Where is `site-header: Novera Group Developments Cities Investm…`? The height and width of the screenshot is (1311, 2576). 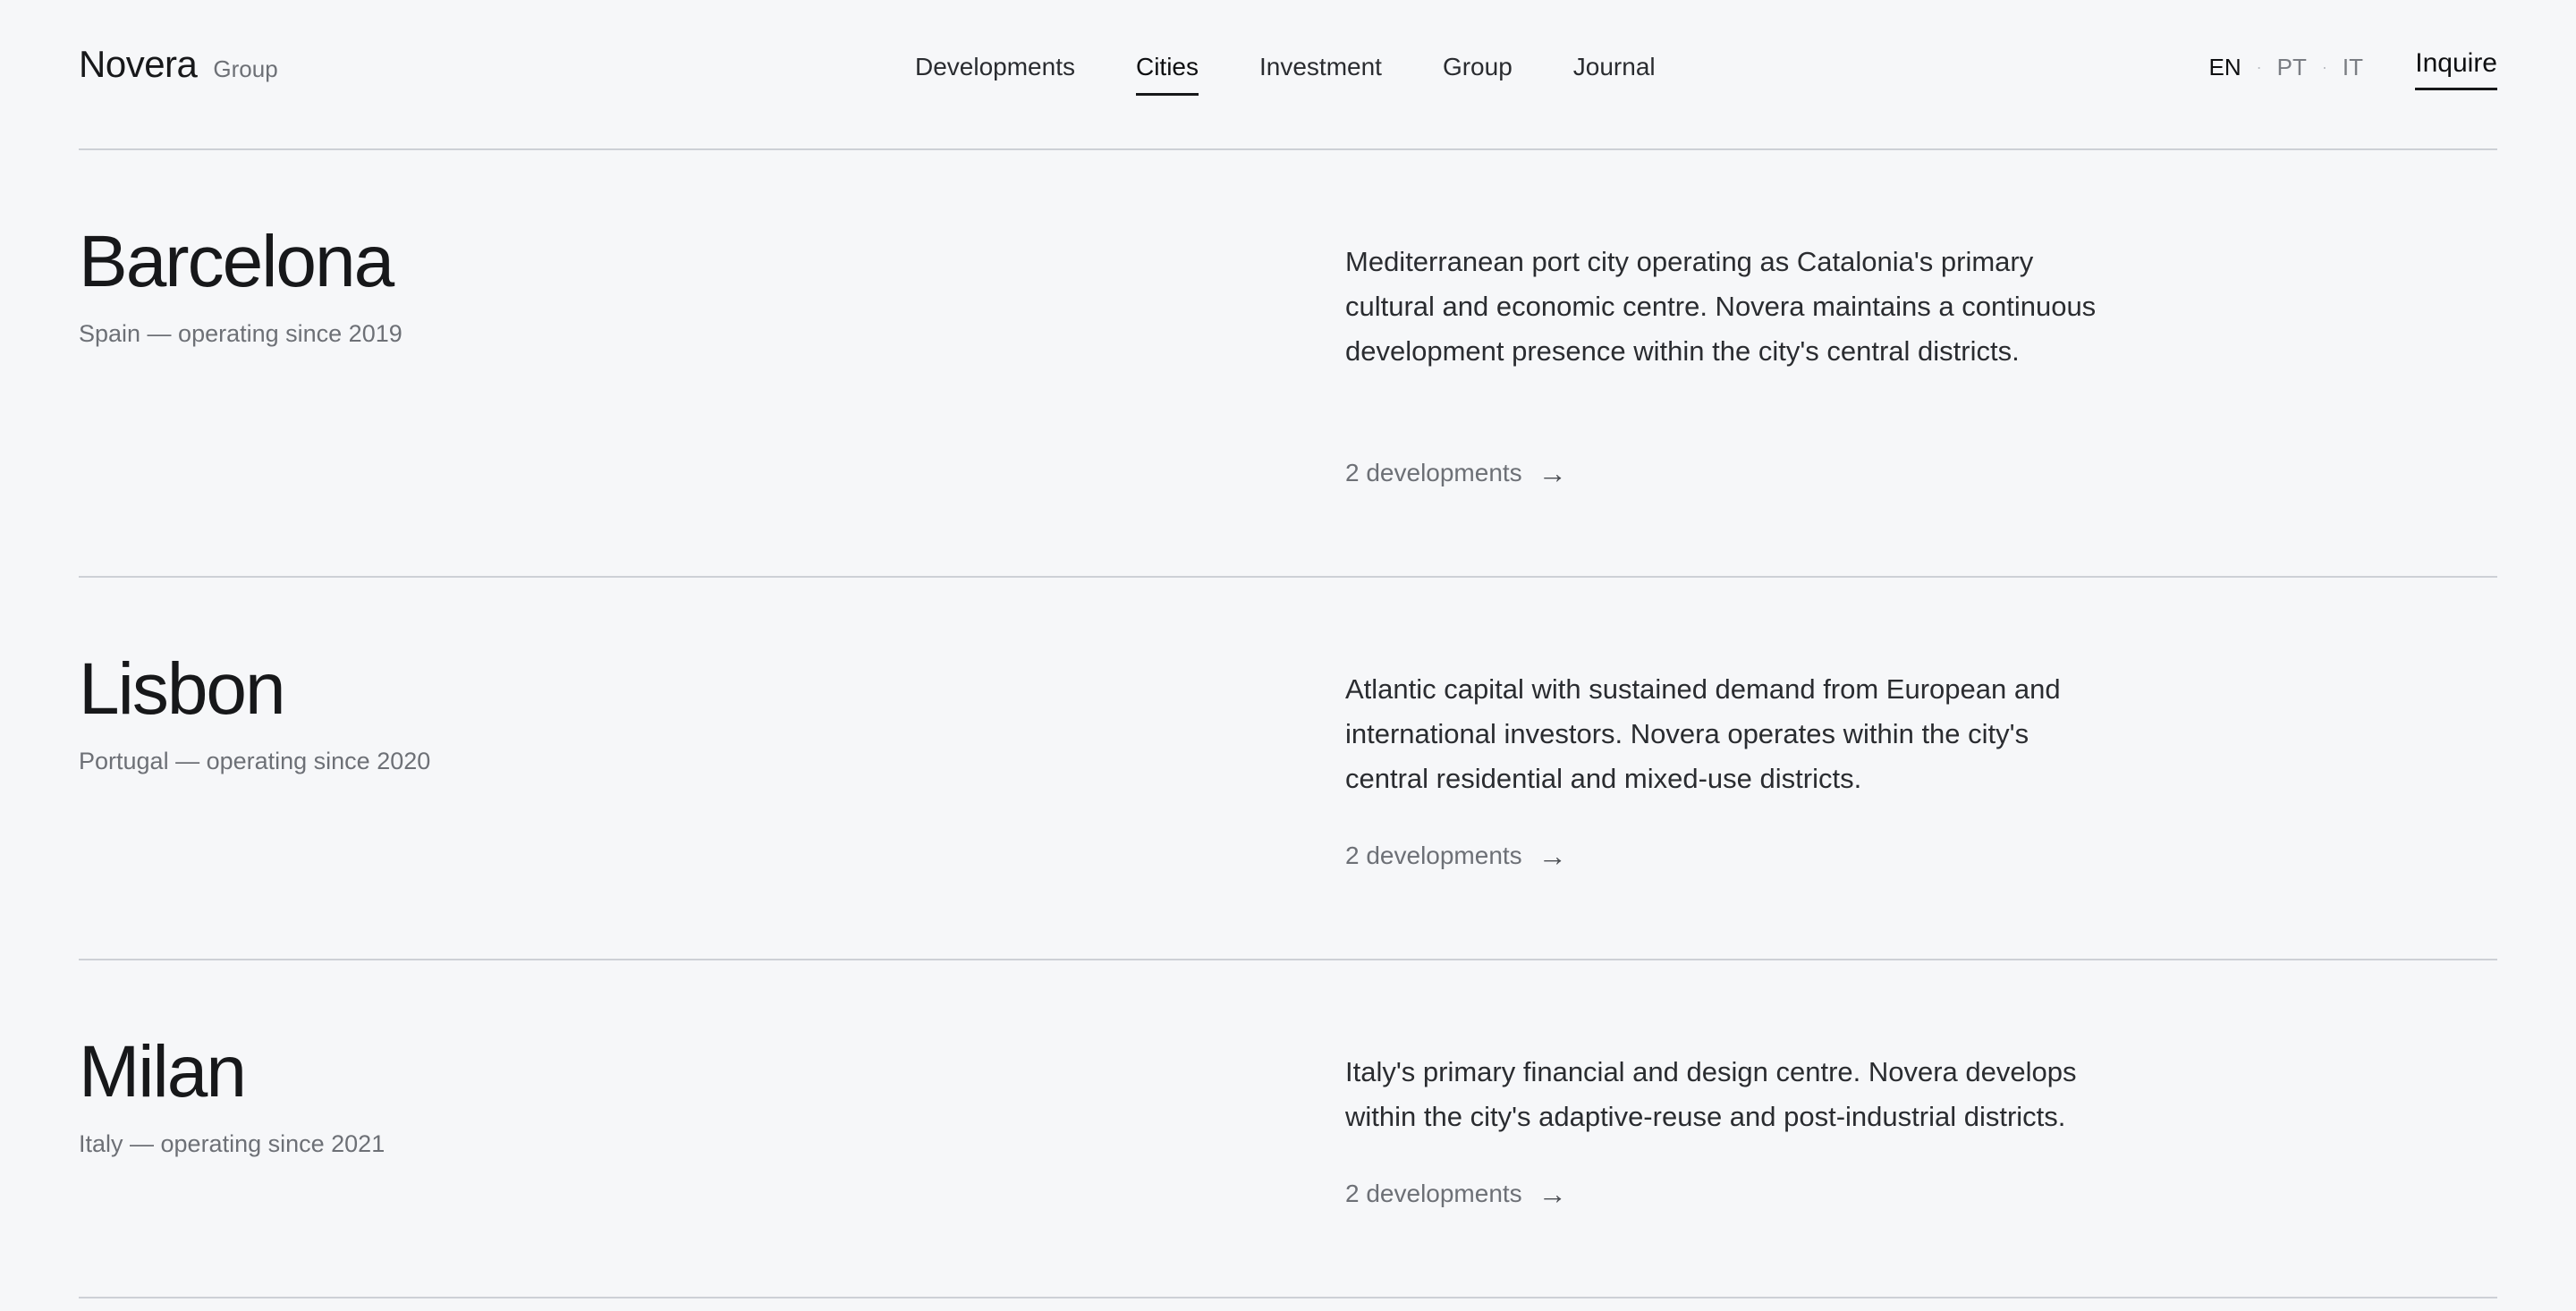
site-header: Novera Group Developments Cities Investm… is located at coordinates (1288, 75).